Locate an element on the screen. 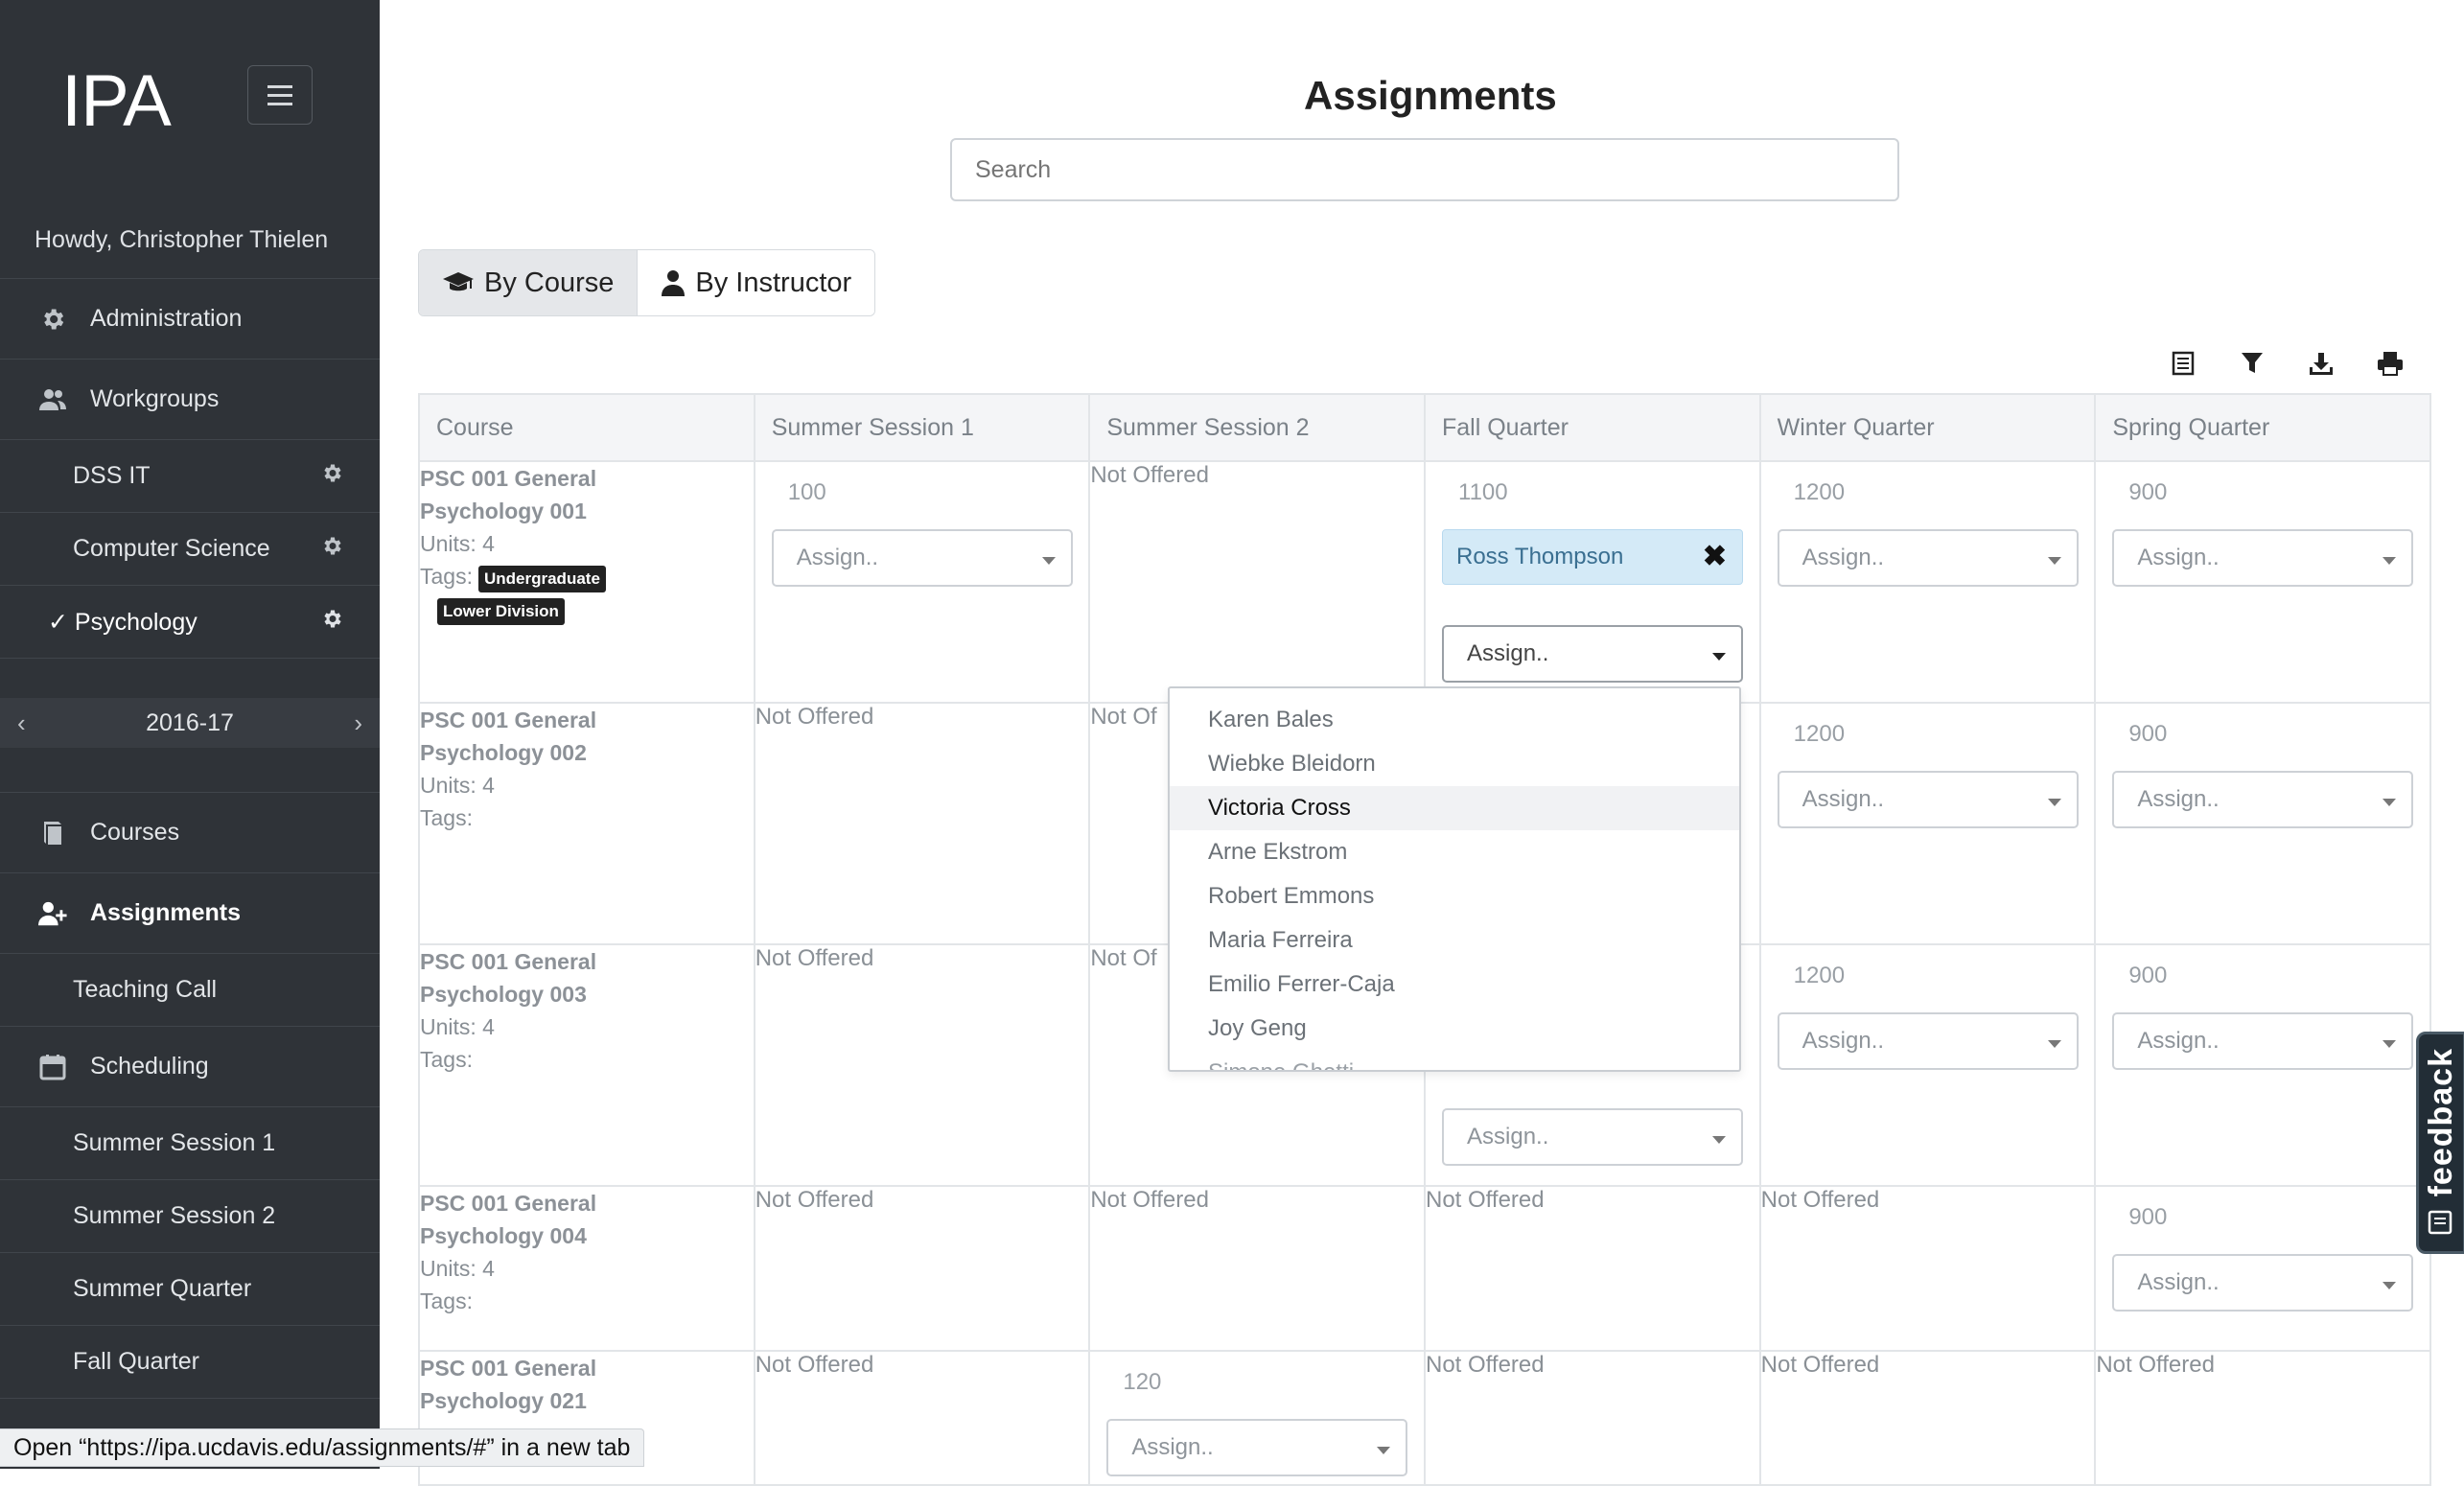 The width and height of the screenshot is (2464, 1486). sidebar-item-teaching-call: Teaching Call is located at coordinates (190, 989).